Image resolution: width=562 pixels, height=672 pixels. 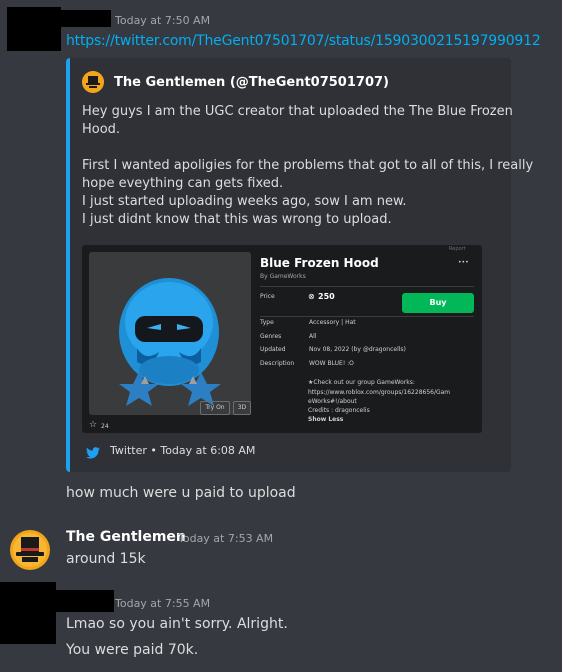 I want to click on 3d-button: 3D, so click(x=242, y=408).